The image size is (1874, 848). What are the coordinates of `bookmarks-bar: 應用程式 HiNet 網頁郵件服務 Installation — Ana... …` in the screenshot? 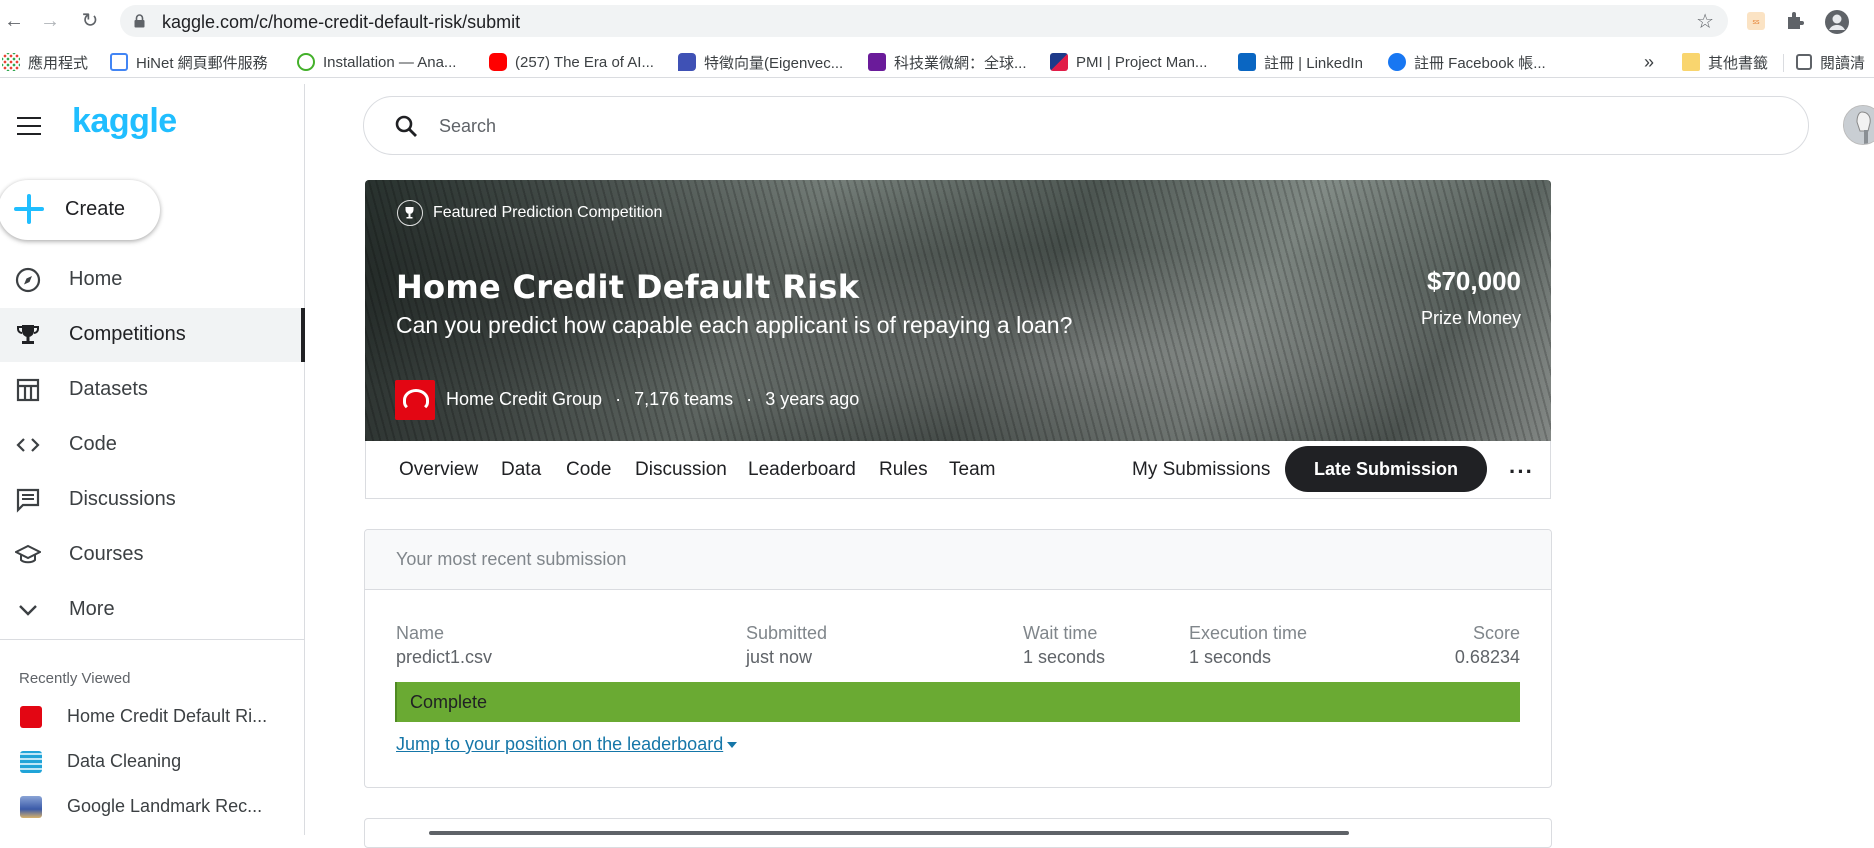 It's located at (937, 62).